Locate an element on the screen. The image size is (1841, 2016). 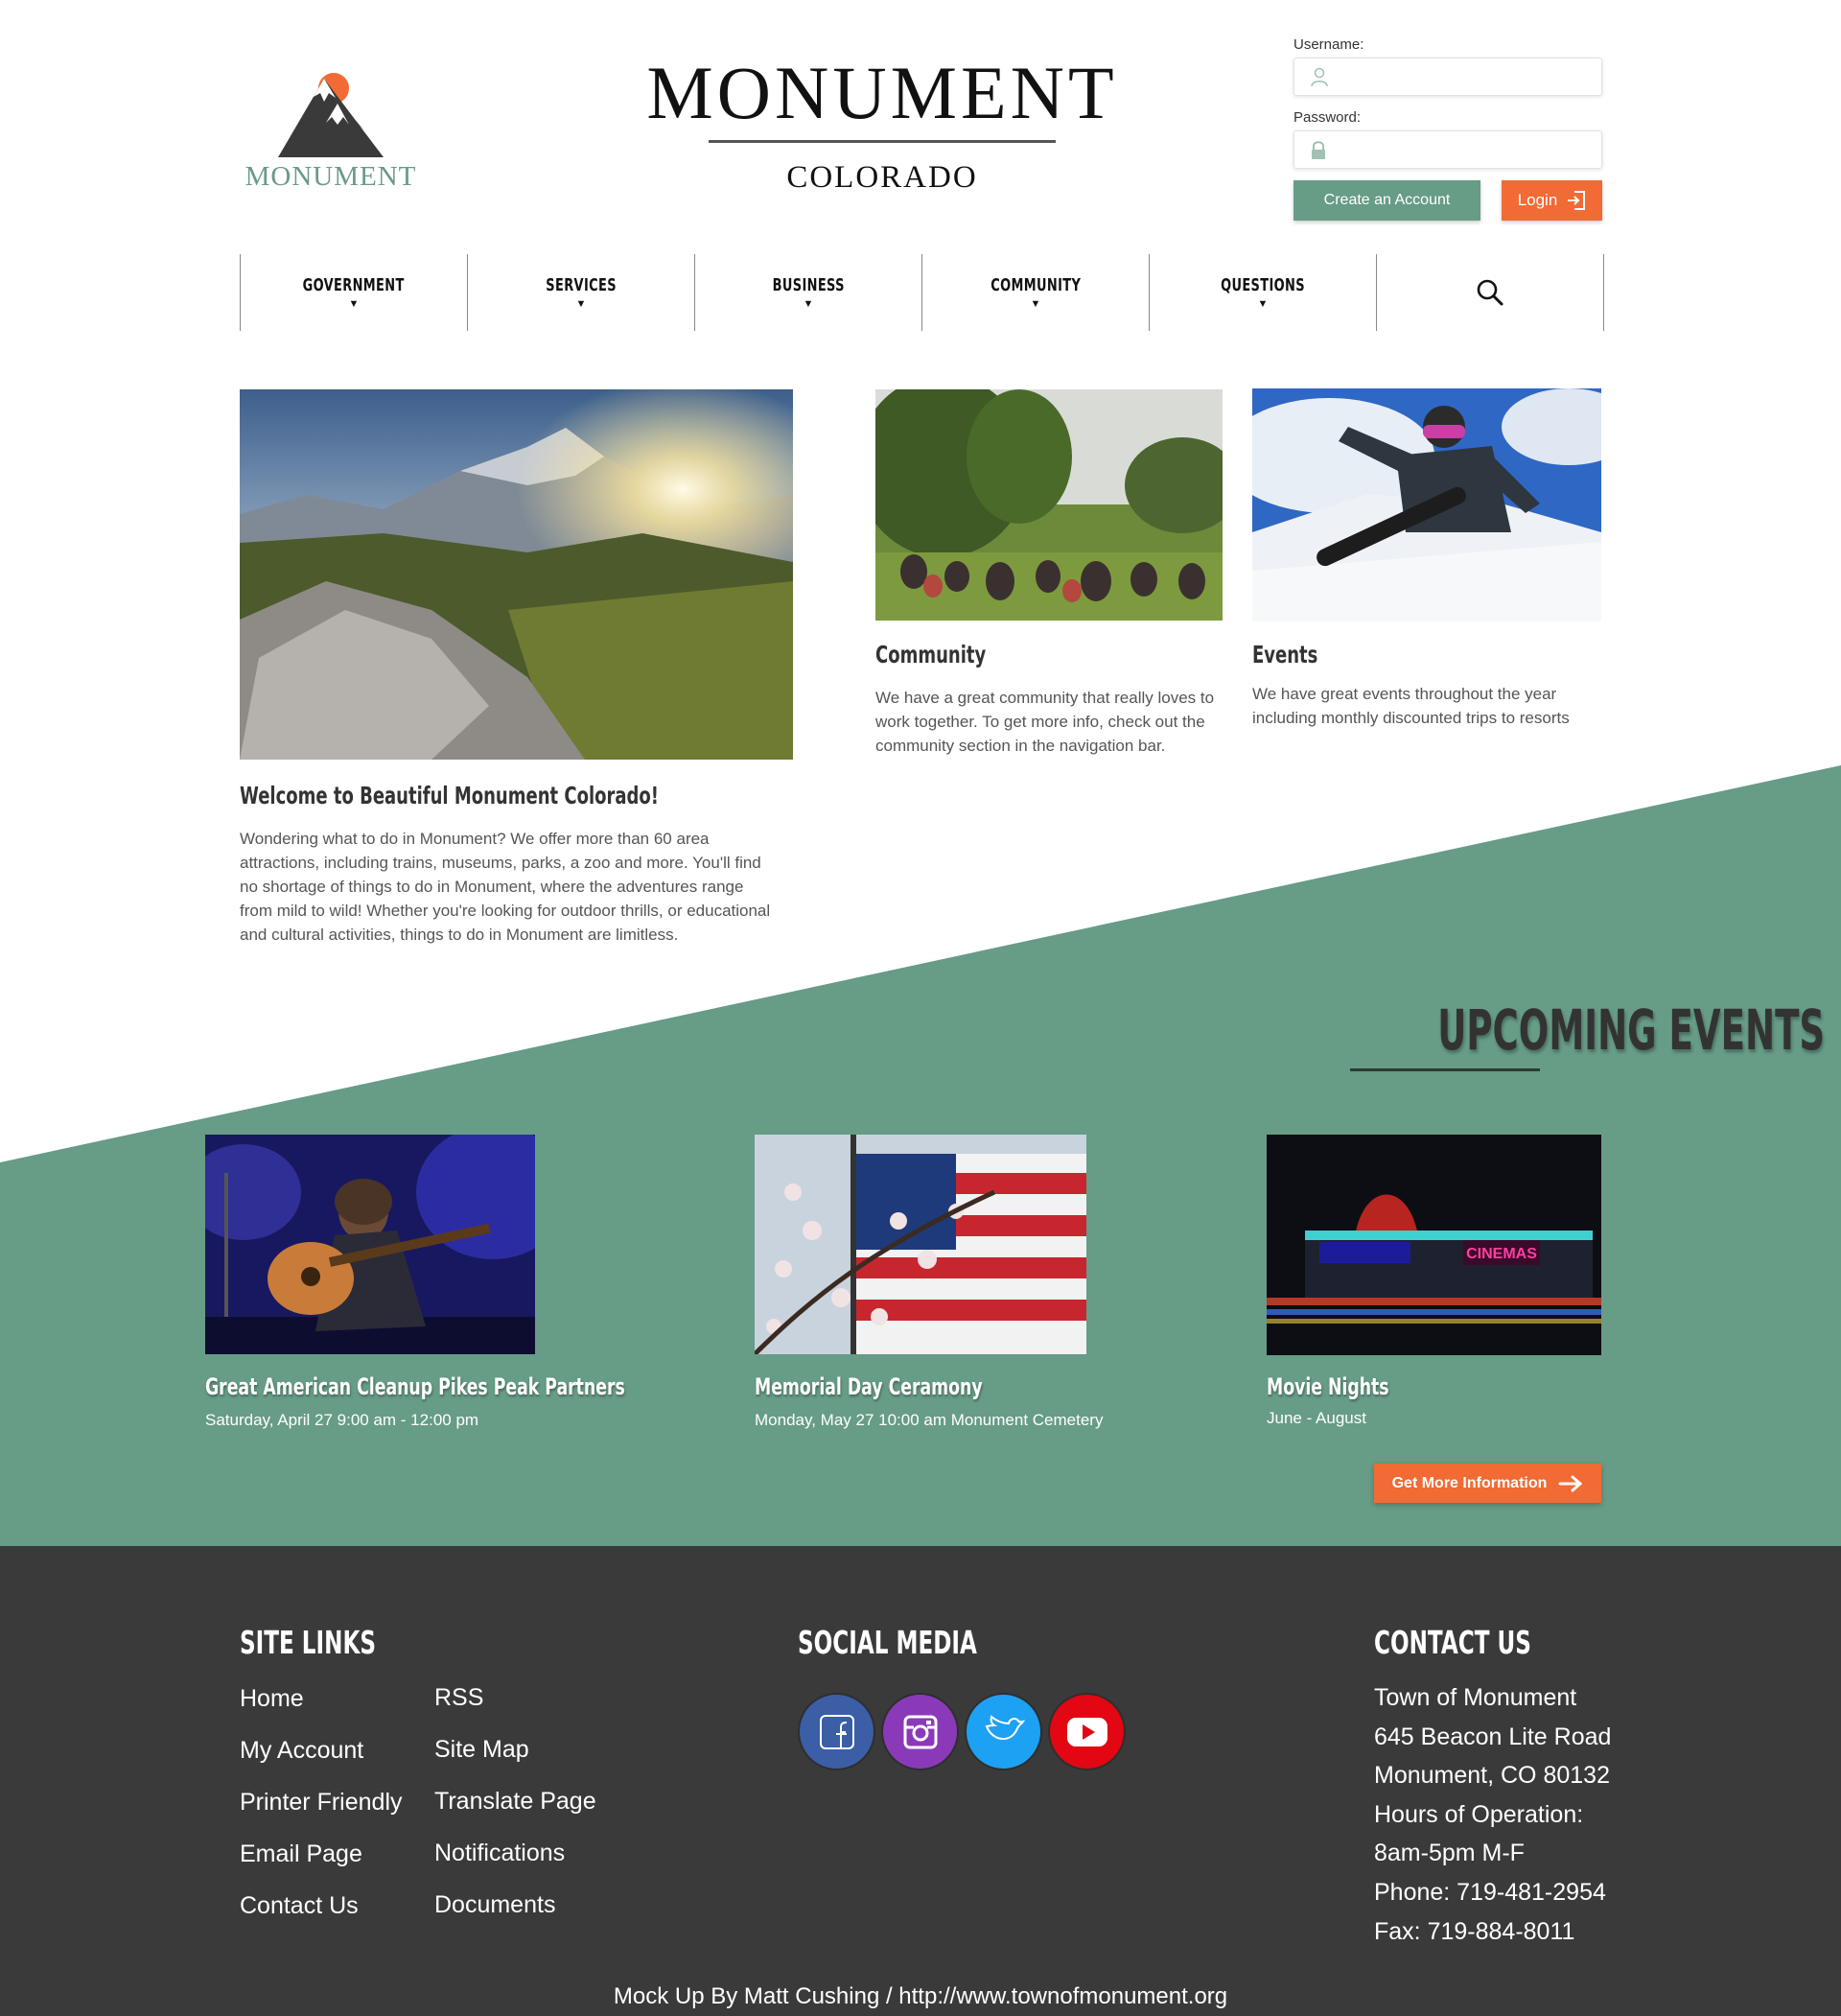
upcoming-divider is located at coordinates (1445, 1069).